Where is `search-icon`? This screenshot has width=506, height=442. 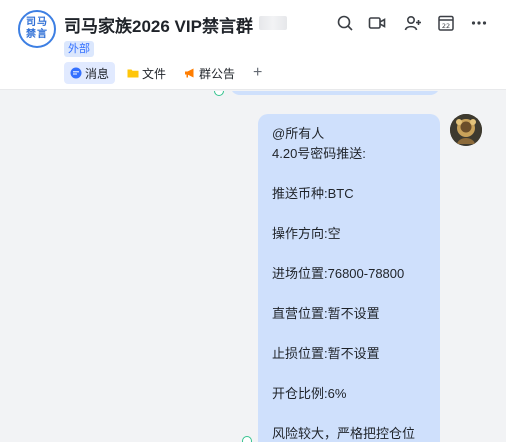
search-icon is located at coordinates (345, 23).